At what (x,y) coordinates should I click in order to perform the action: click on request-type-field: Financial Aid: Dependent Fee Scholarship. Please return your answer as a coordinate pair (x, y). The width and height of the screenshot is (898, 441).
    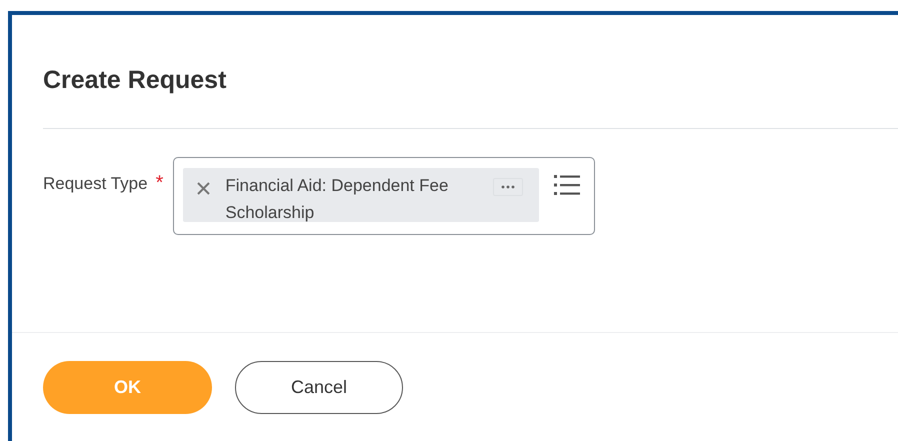
    Looking at the image, I should click on (384, 196).